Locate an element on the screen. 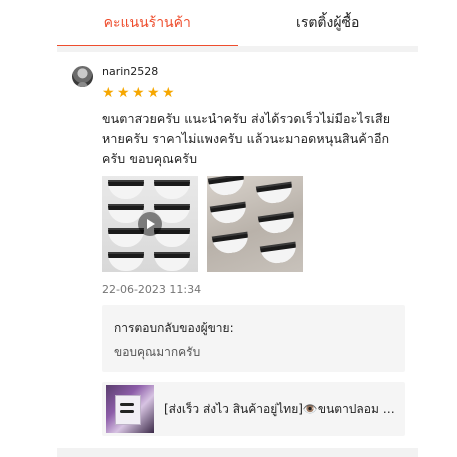 This screenshot has width=457, height=457. star-rating: ★ ★ ★ ★ ★ is located at coordinates (139, 93).